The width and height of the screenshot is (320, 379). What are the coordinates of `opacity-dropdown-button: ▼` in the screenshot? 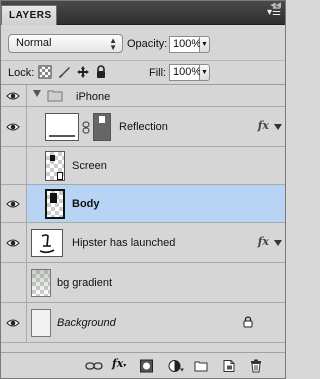 It's located at (205, 44).